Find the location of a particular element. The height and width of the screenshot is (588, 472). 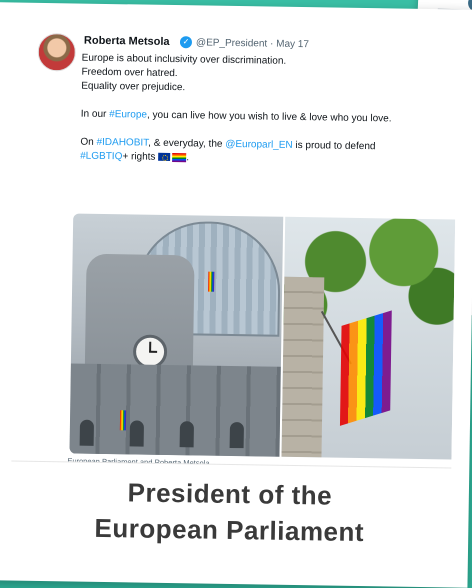

author-name: Roberta Metsola is located at coordinates (126, 41).